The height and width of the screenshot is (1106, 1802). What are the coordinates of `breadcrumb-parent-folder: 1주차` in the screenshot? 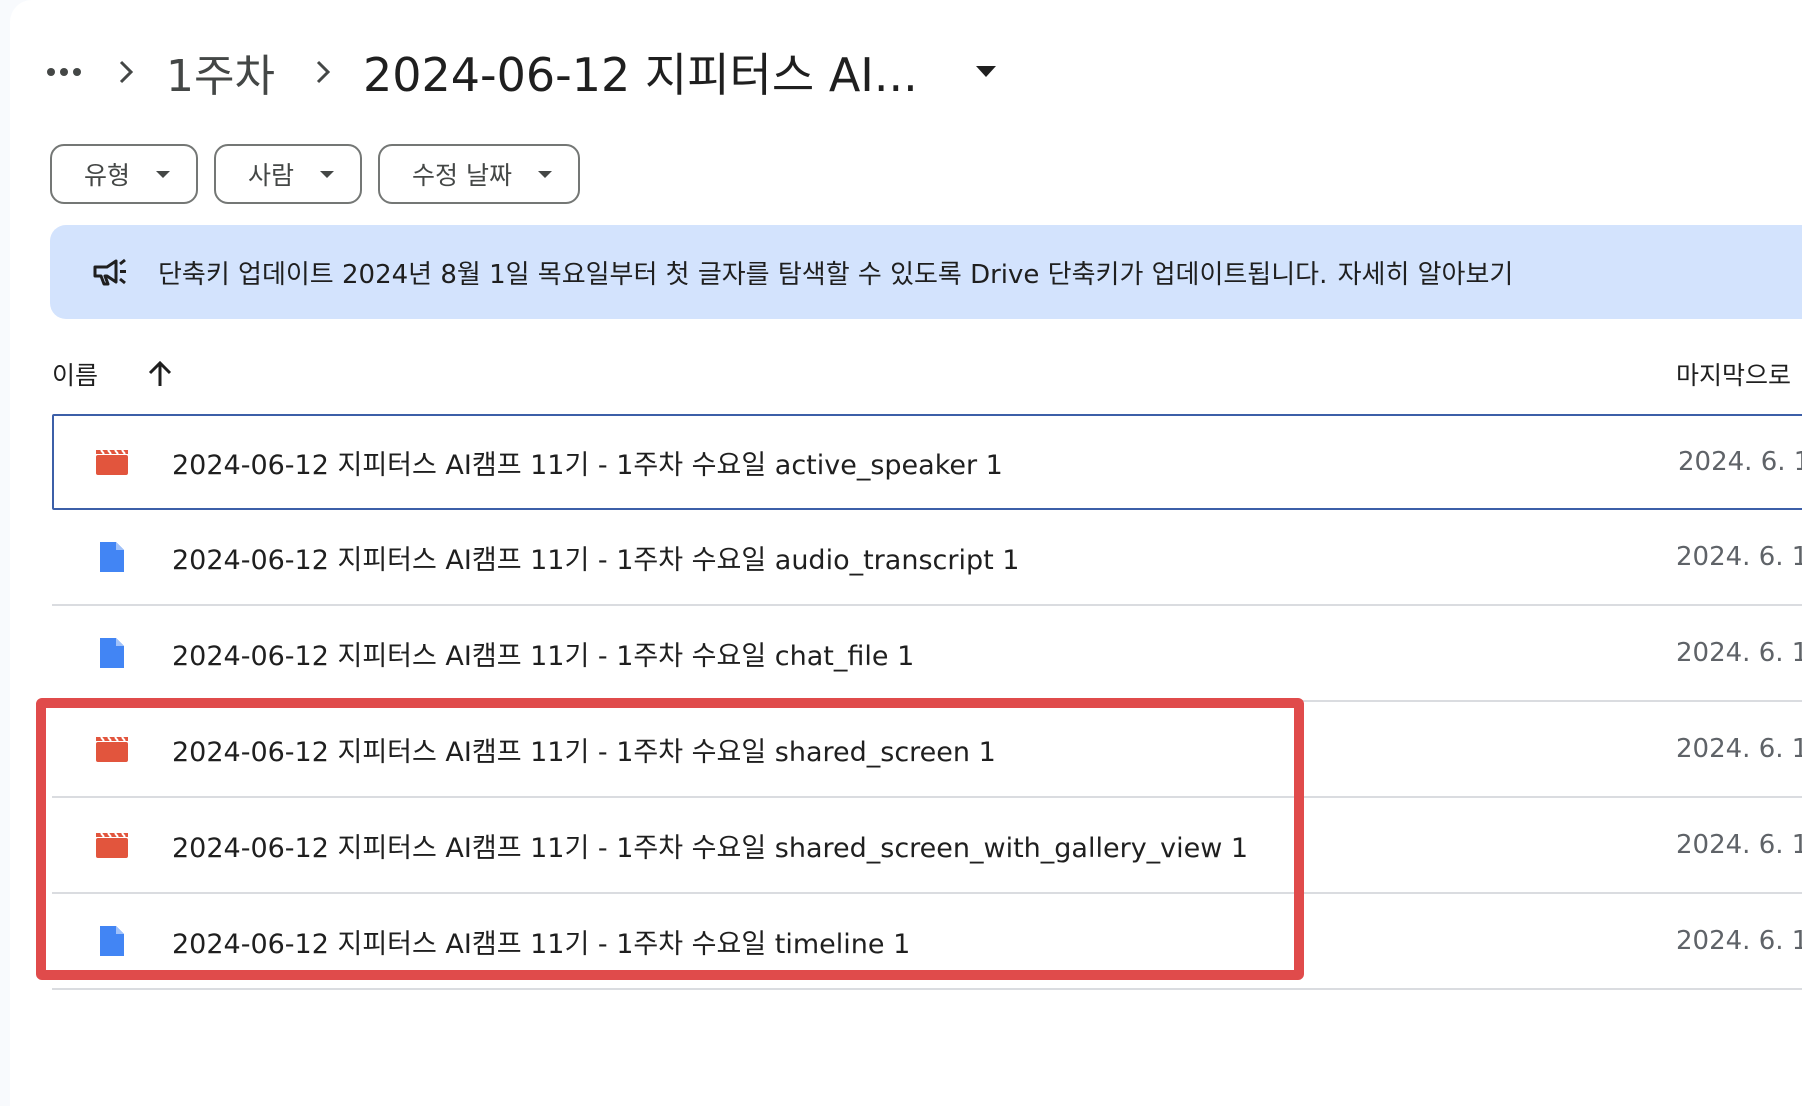 It's located at (220, 72).